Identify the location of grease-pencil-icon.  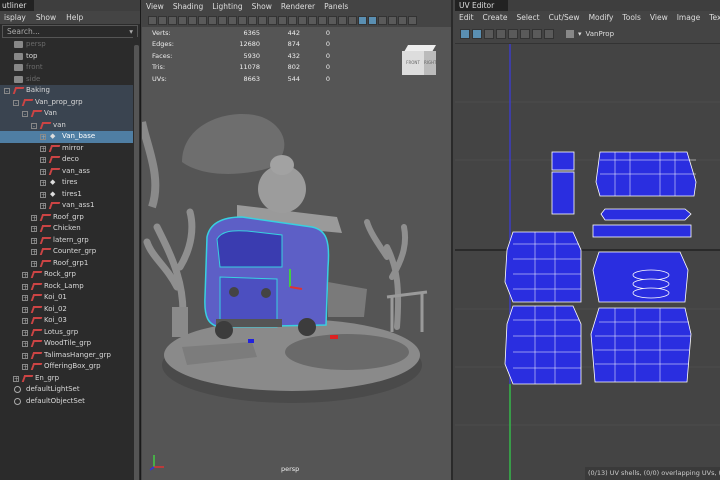
(202, 20).